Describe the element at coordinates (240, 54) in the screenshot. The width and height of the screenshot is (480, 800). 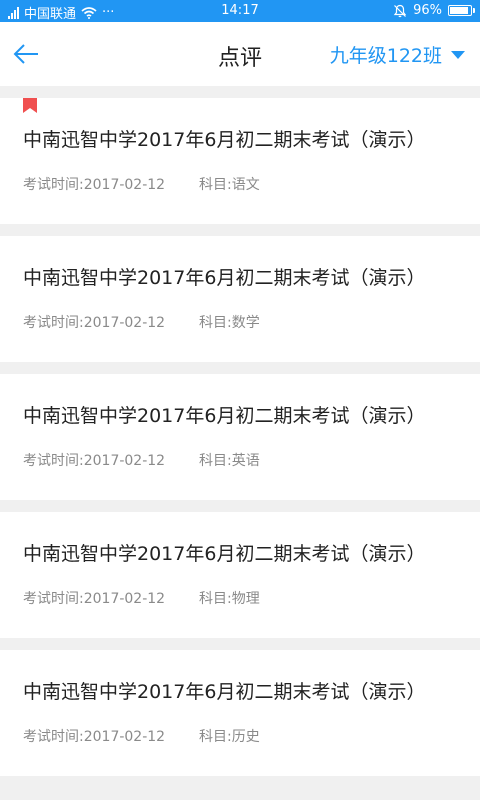
I see `header-bar: 点评 九年级122班` at that location.